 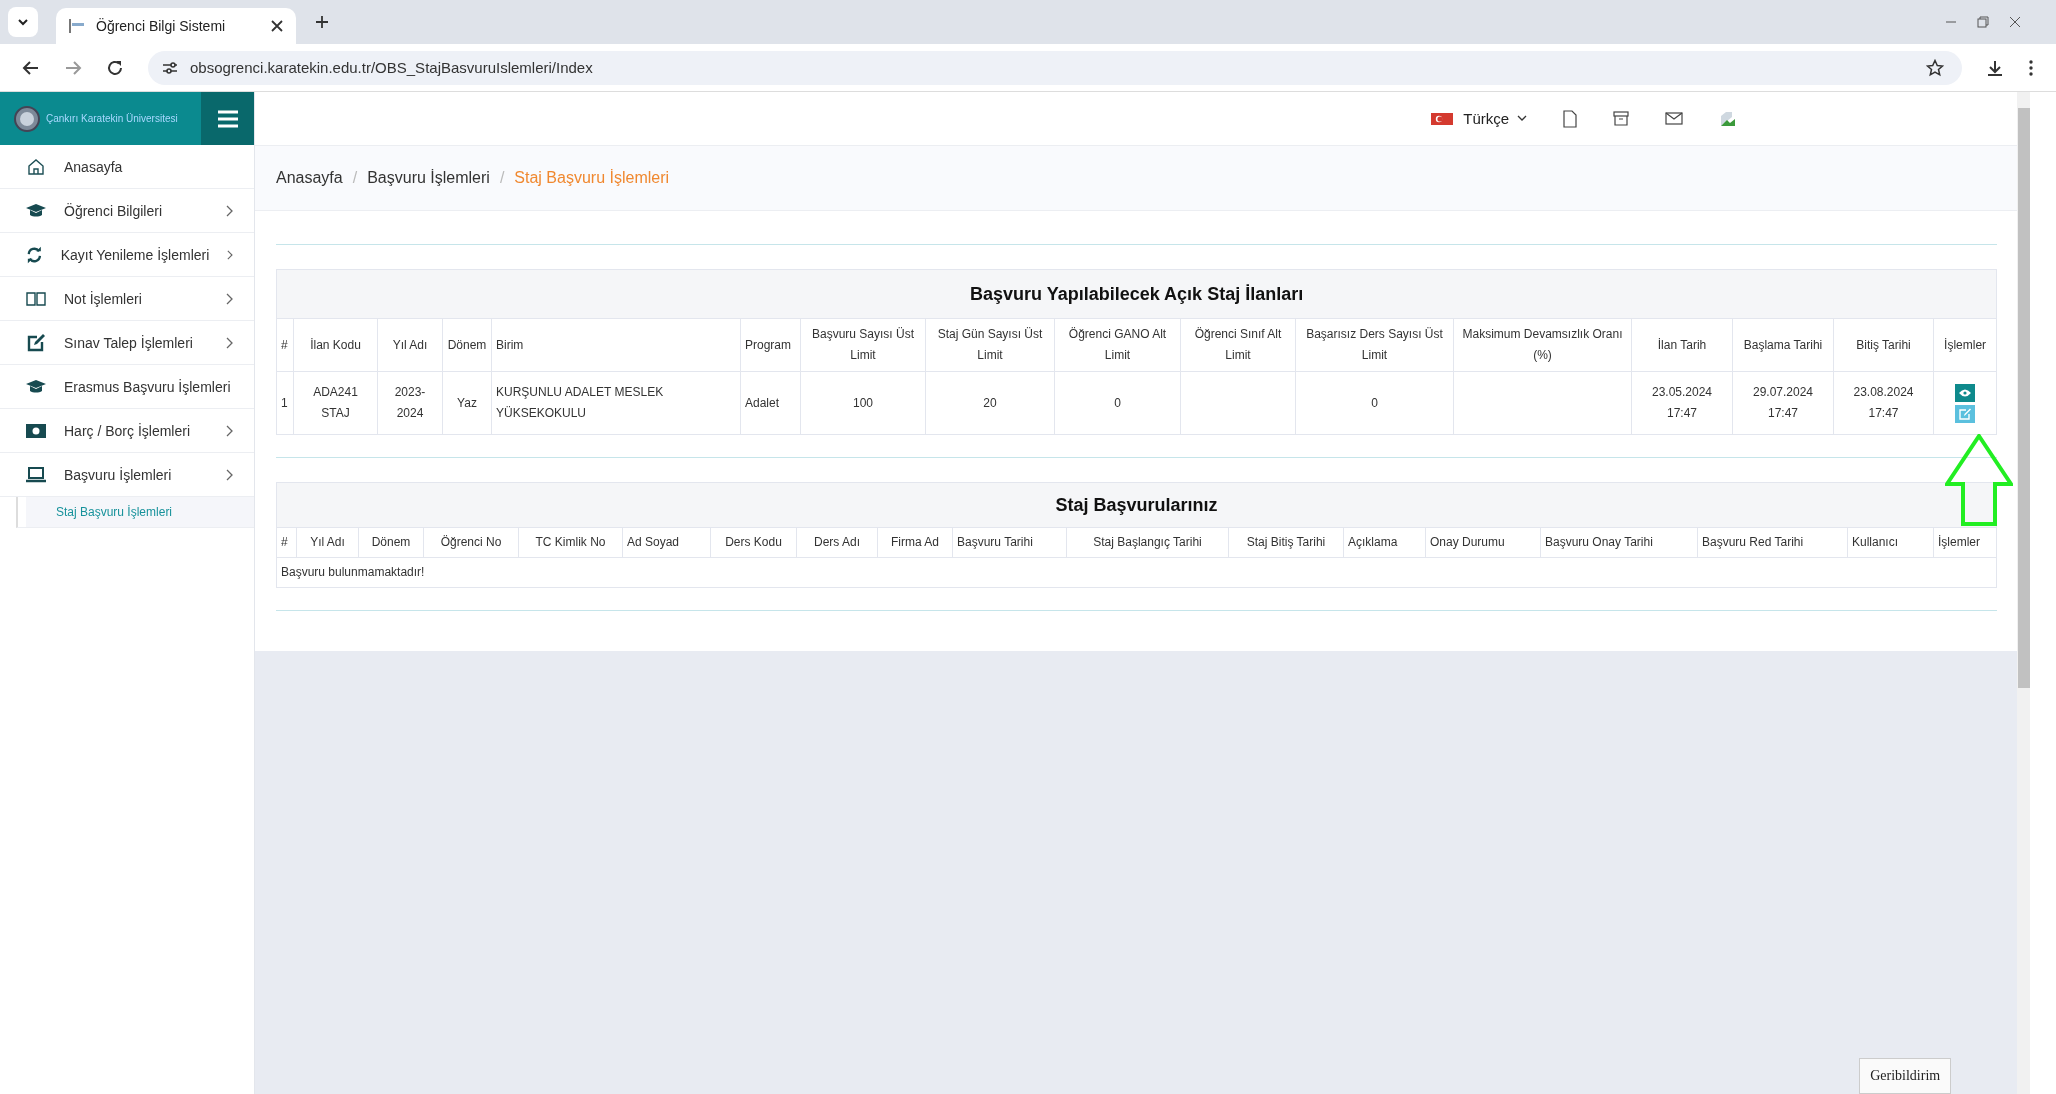 What do you see at coordinates (915, 542) in the screenshot?
I see `column-header: Firma Ad` at bounding box center [915, 542].